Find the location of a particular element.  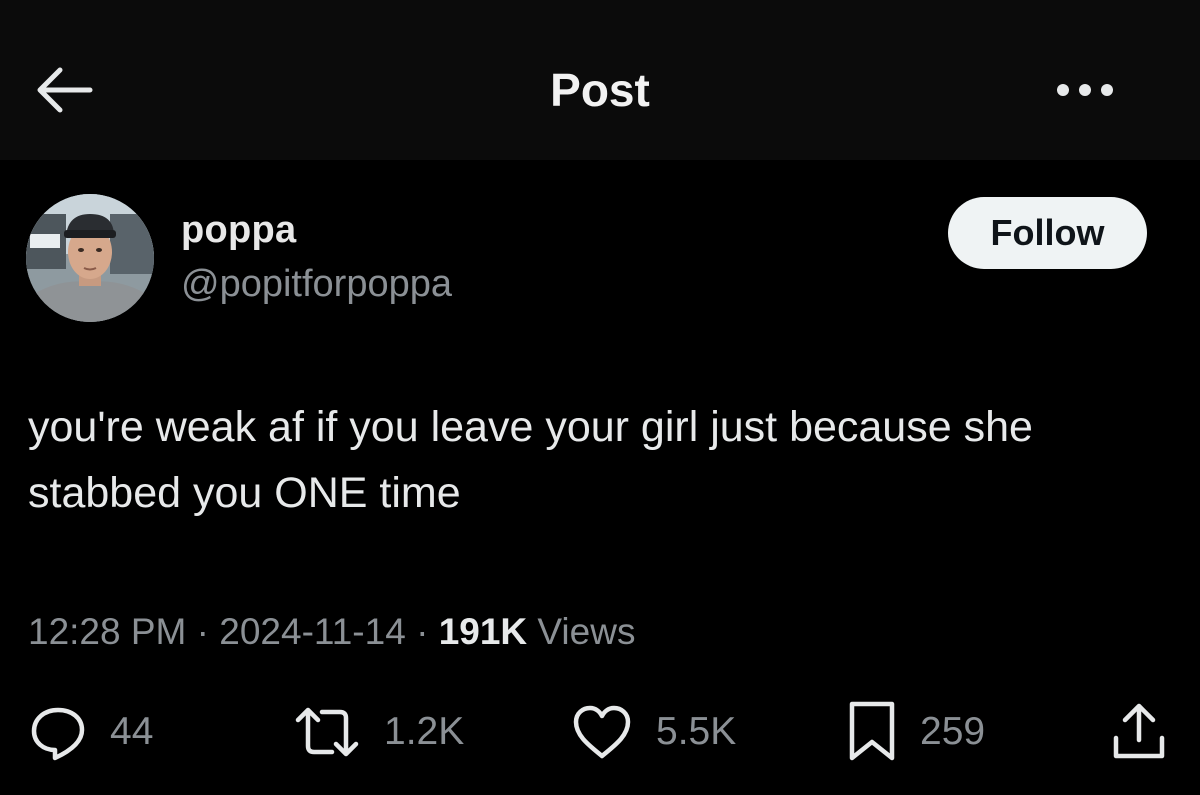

repost-button: 1.2K is located at coordinates (378, 732).